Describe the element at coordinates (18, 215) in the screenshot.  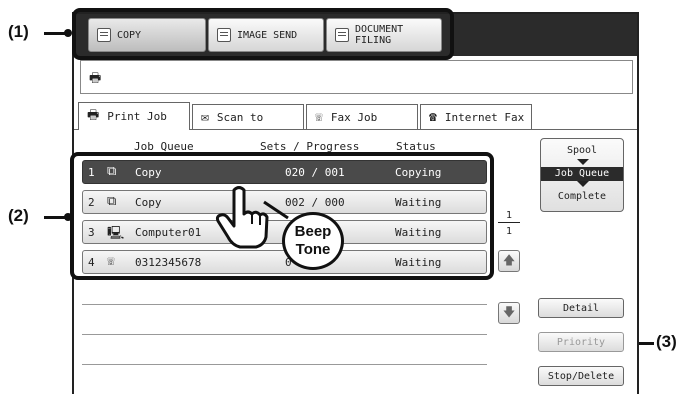
I see `callout-2: (2)` at that location.